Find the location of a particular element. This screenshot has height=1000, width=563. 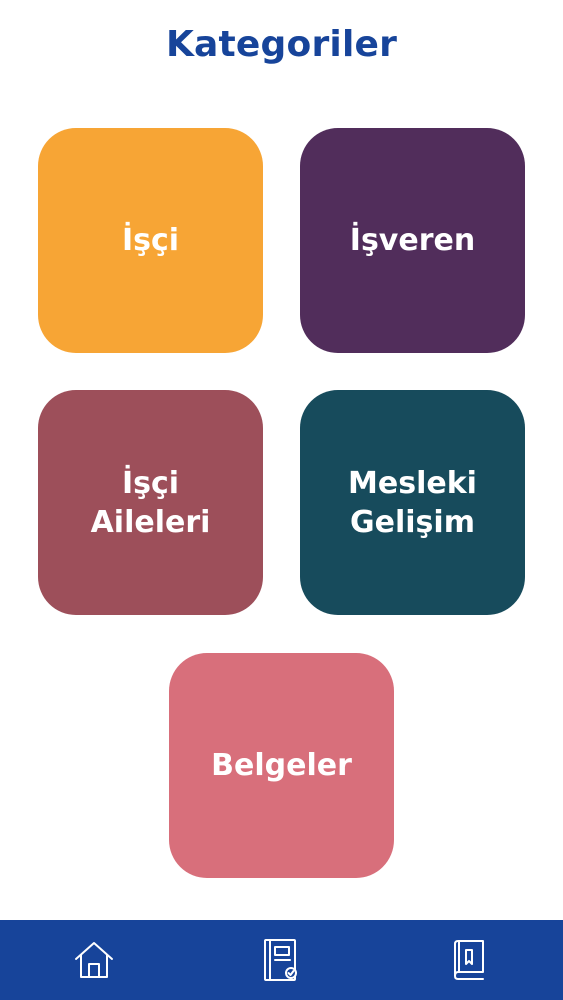

category-label: Belgeler is located at coordinates (281, 765).